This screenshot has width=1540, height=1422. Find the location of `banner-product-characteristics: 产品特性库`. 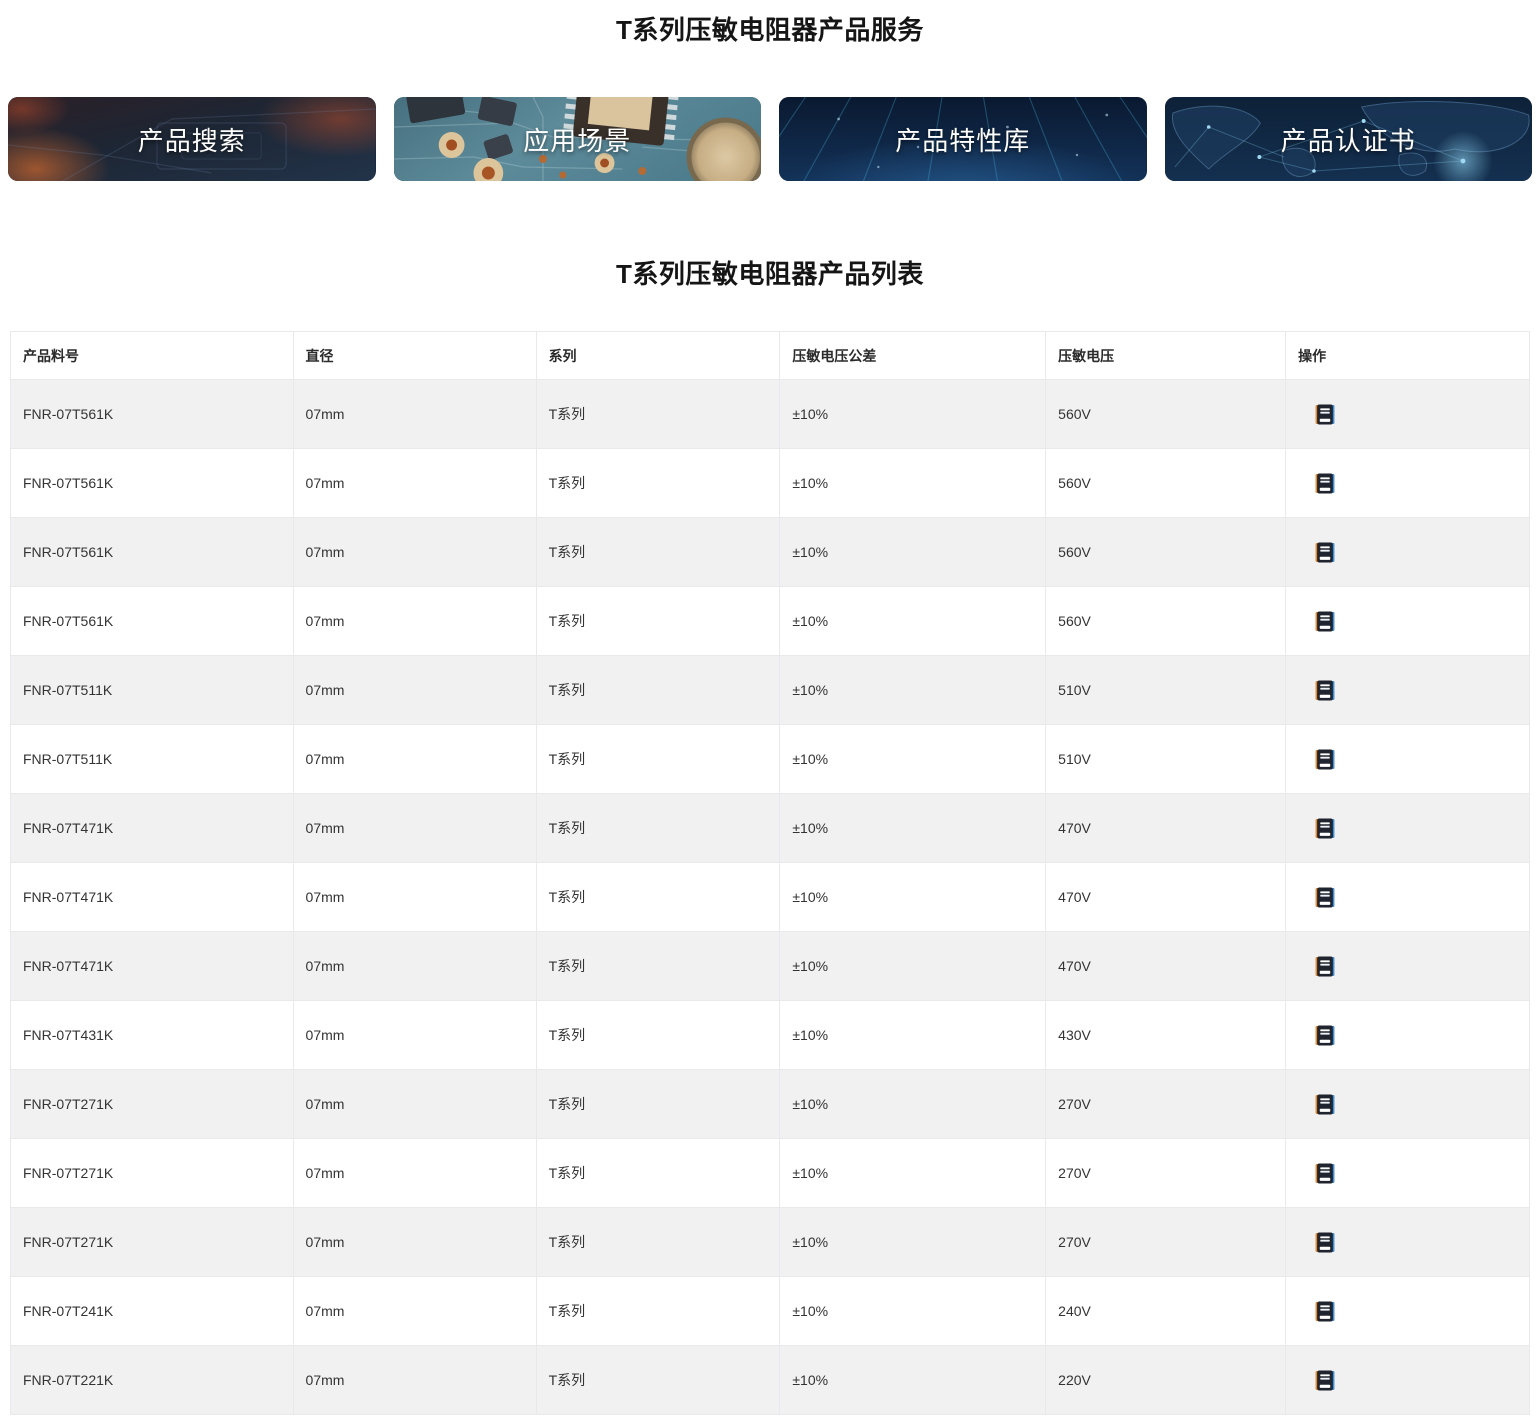

banner-product-characteristics: 产品特性库 is located at coordinates (963, 139).